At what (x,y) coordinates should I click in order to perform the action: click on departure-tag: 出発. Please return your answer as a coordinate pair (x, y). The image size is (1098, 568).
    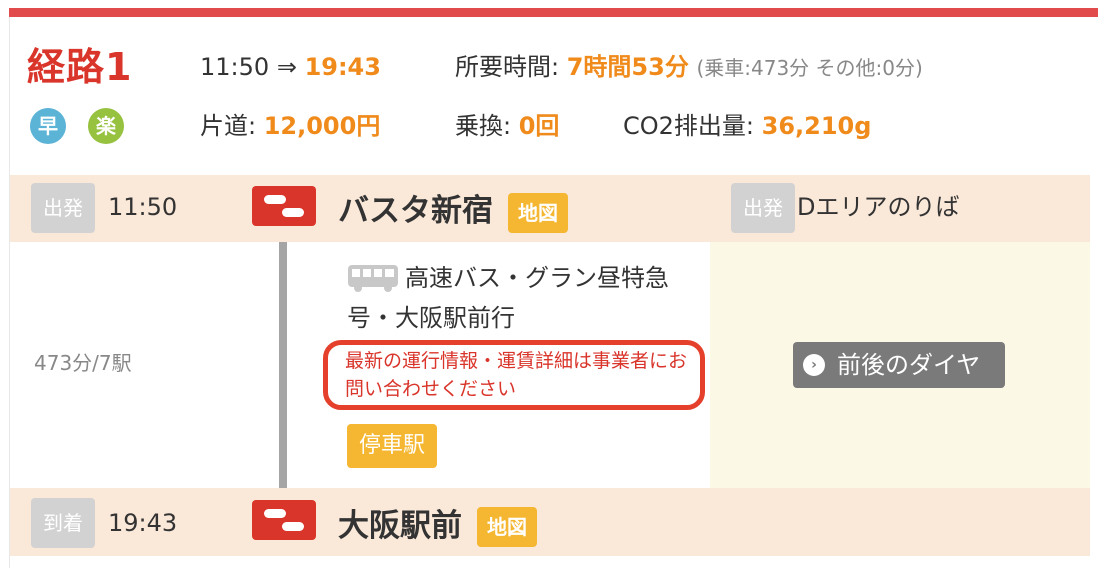
    Looking at the image, I should click on (63, 208).